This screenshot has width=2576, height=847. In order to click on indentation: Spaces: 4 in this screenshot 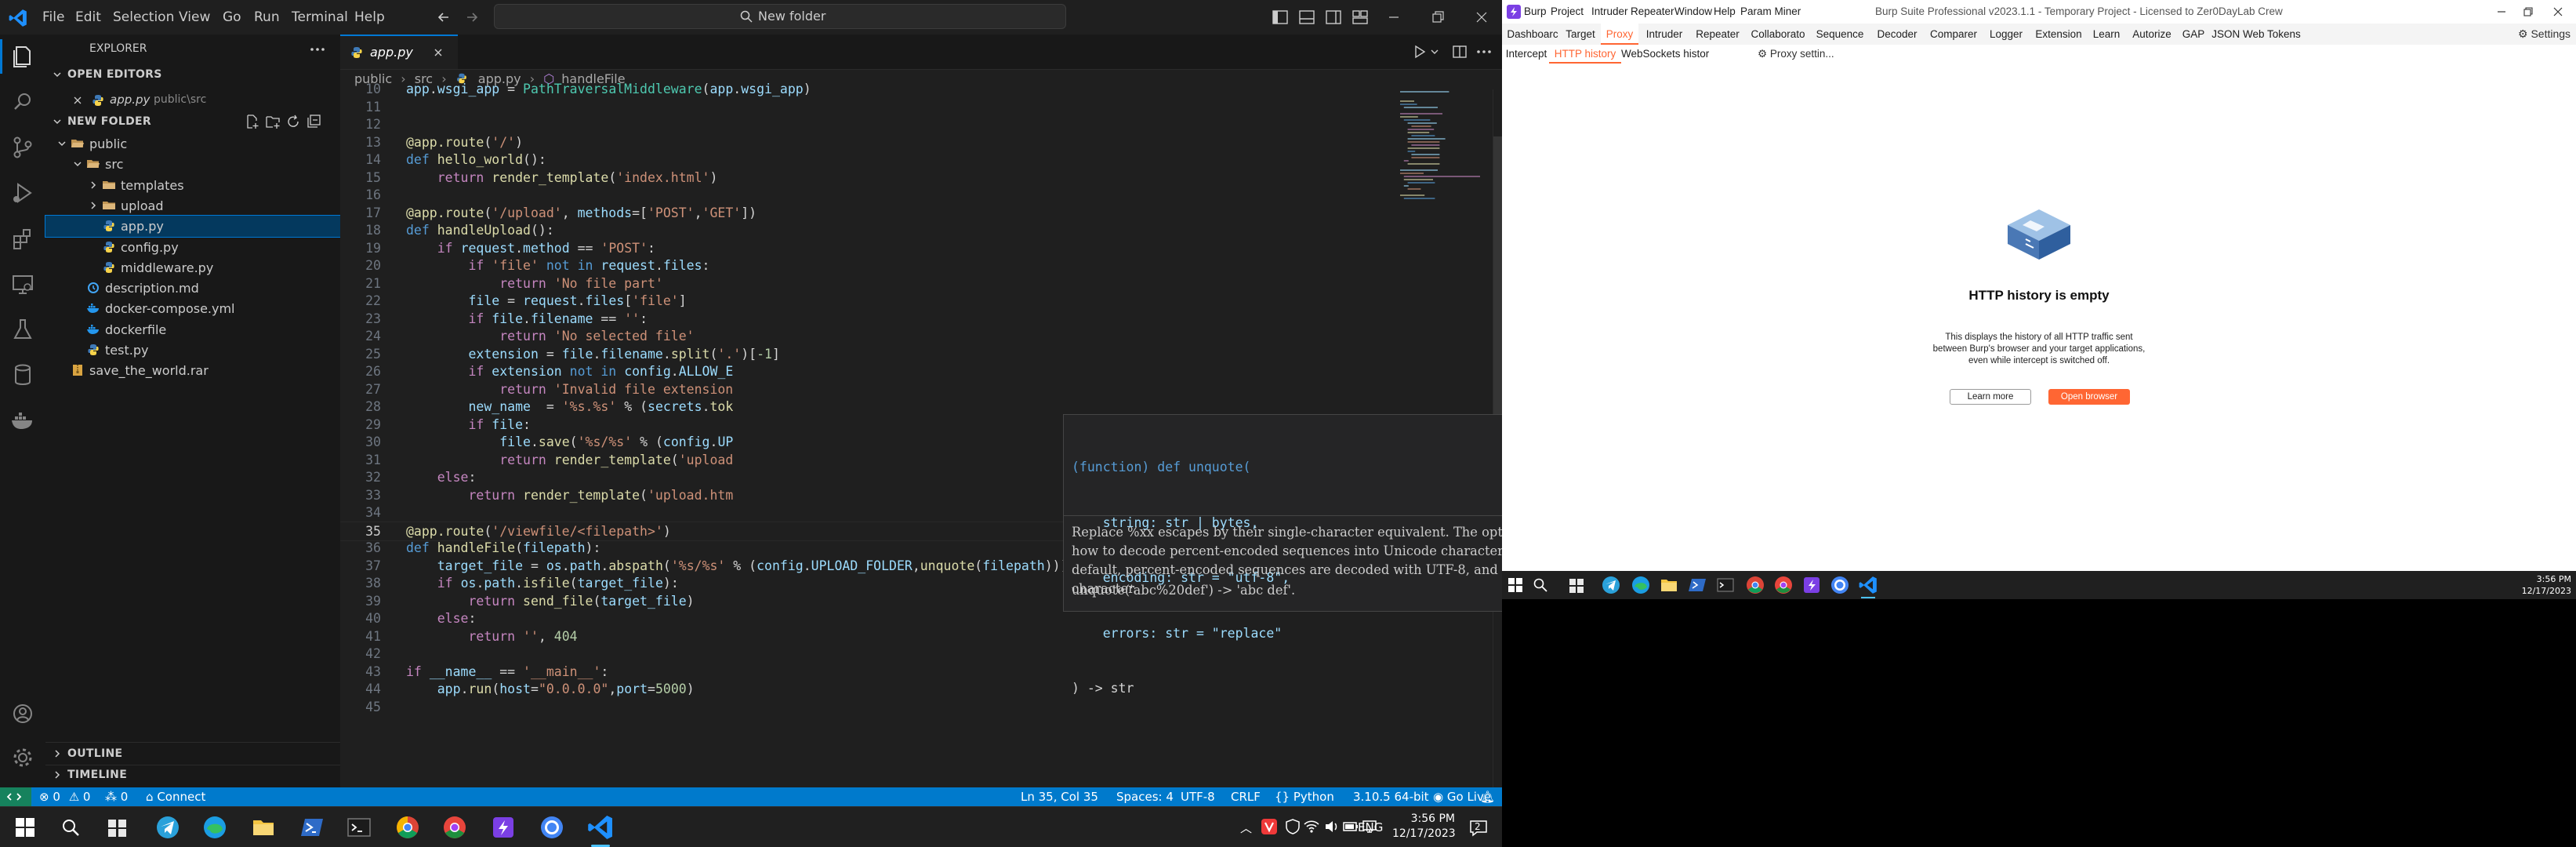, I will do `click(1145, 796)`.